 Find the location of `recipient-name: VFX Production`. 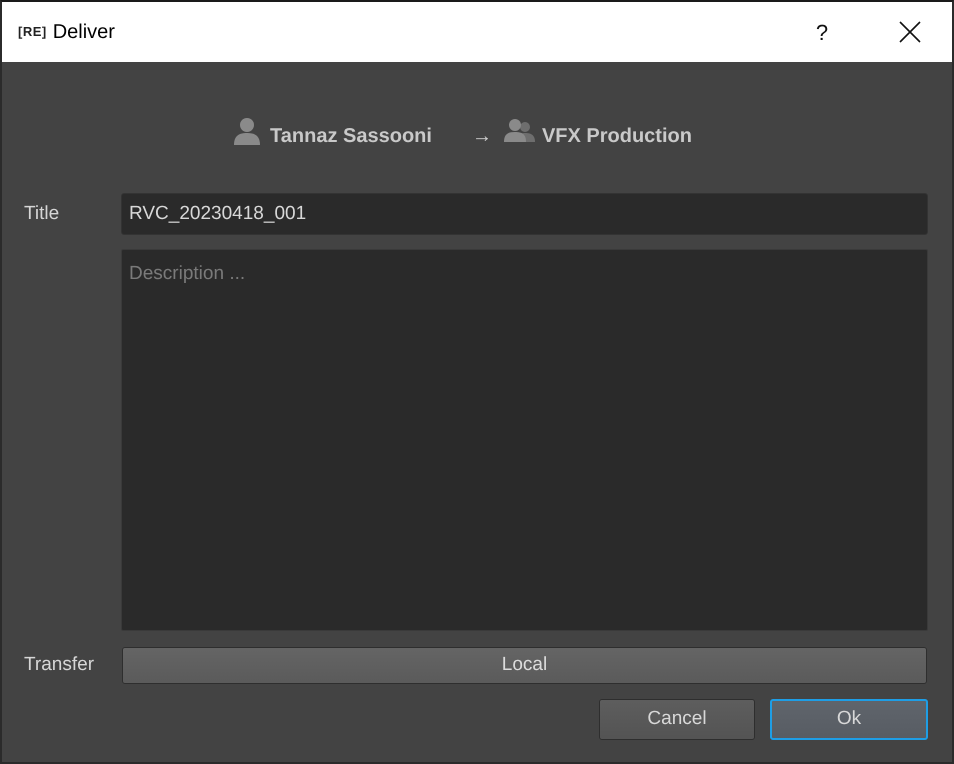

recipient-name: VFX Production is located at coordinates (617, 136).